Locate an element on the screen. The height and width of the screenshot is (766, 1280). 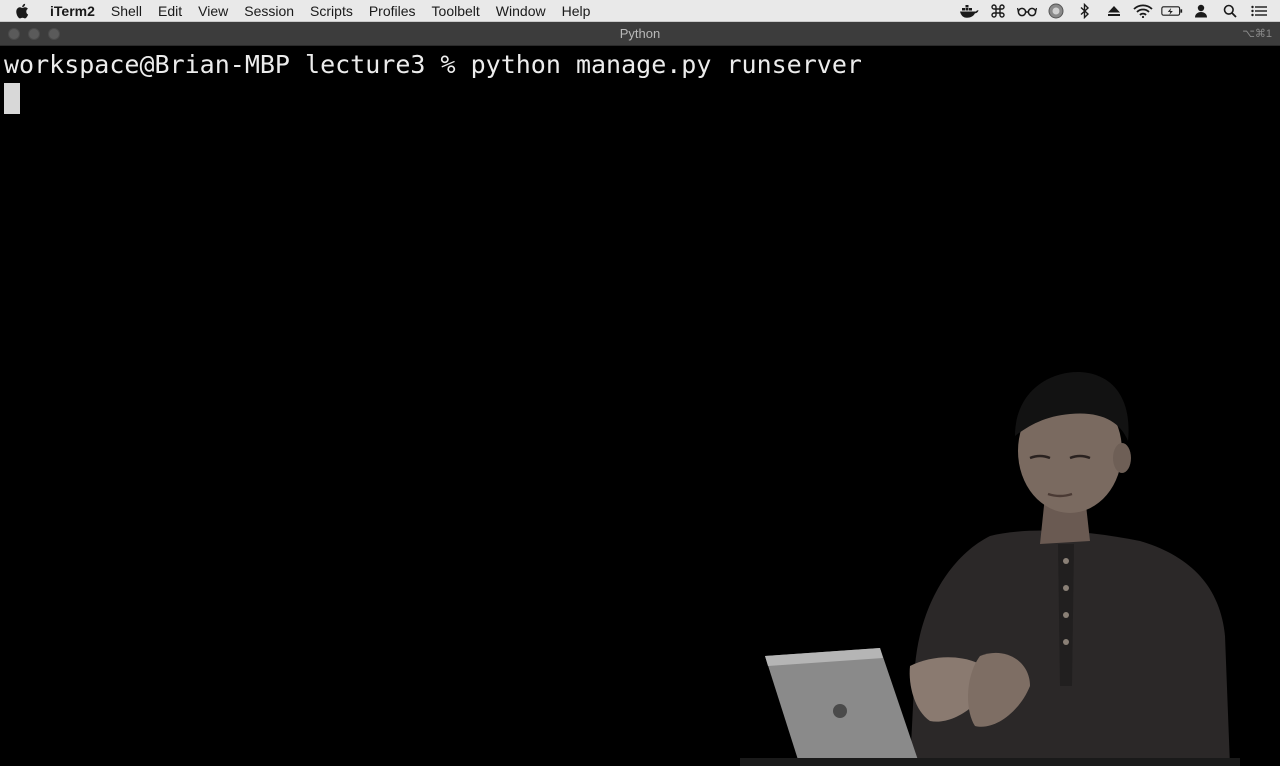
bluetooth-icon is located at coordinates (1085, 11).